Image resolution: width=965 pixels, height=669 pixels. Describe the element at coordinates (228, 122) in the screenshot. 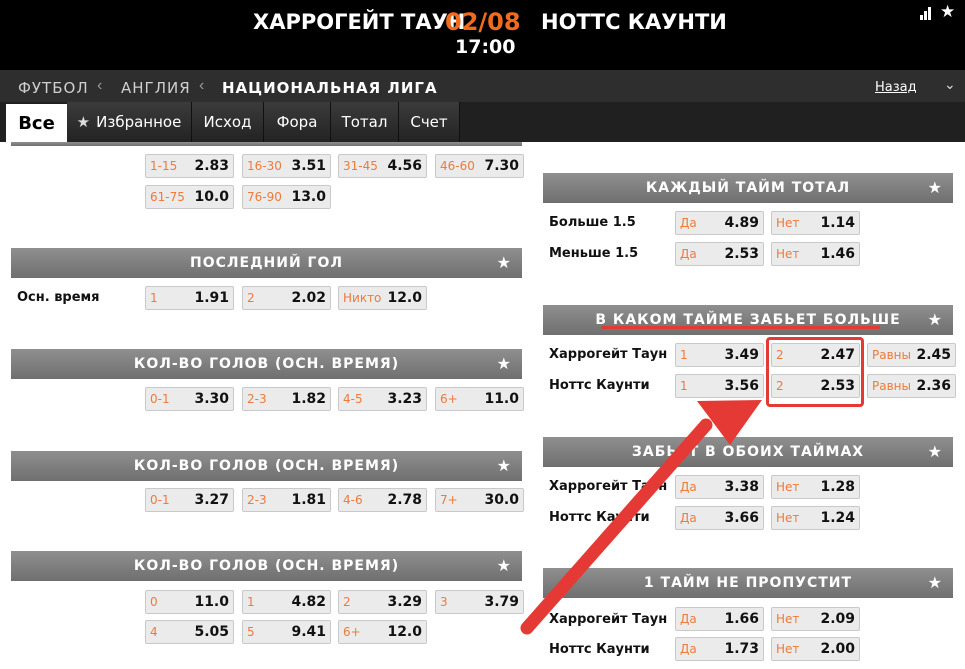

I see `tab-outcome: Исход` at that location.